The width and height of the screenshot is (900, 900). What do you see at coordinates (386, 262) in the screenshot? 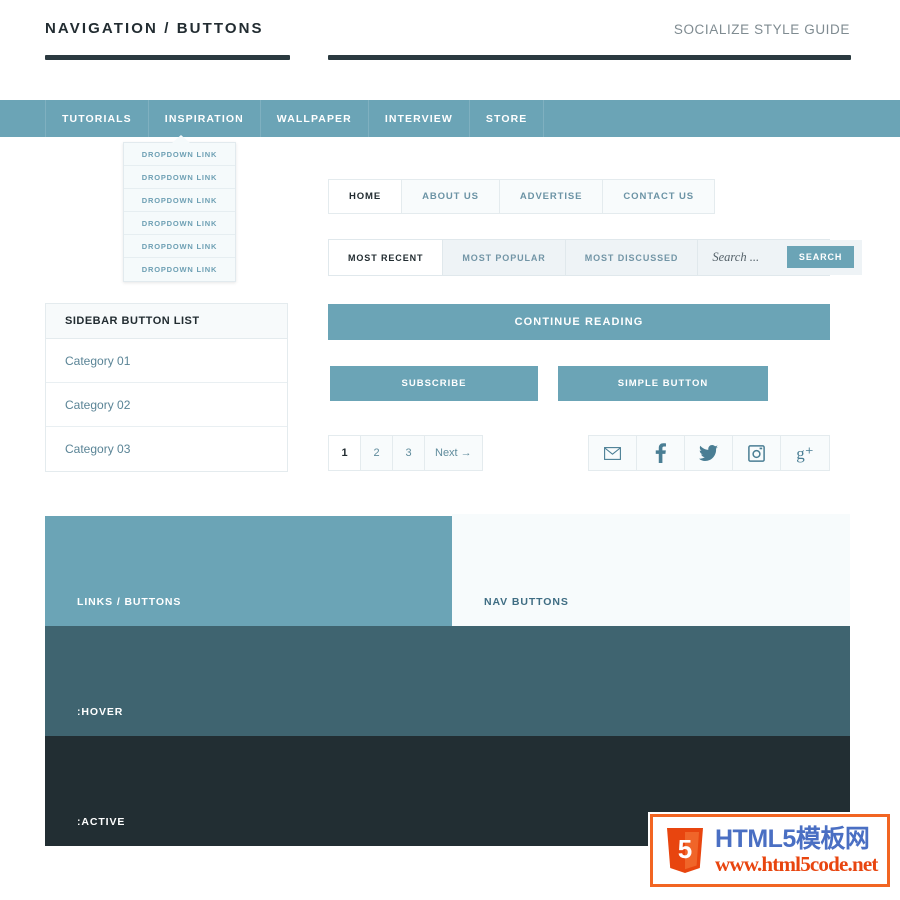
I see `tab-most-recent: MOST RECENT` at bounding box center [386, 262].